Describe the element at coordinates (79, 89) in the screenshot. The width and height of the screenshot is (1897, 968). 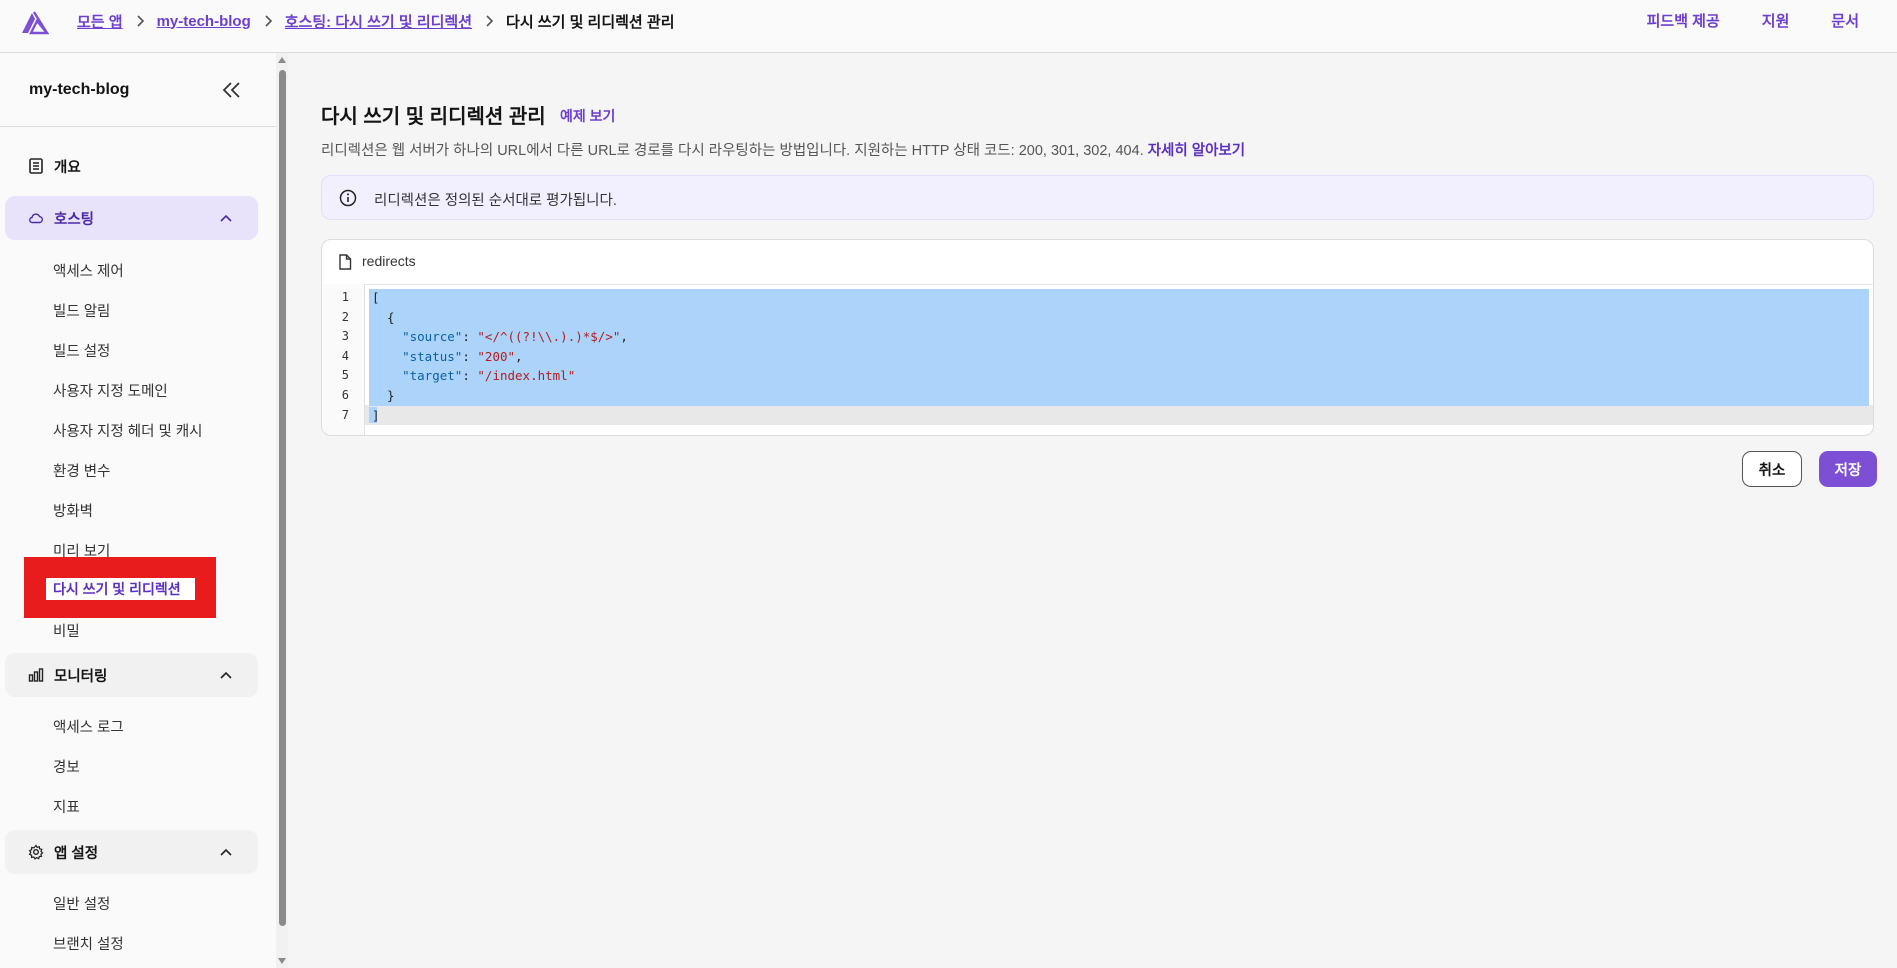
I see `sidebar-app-name: my-tech-blog` at that location.